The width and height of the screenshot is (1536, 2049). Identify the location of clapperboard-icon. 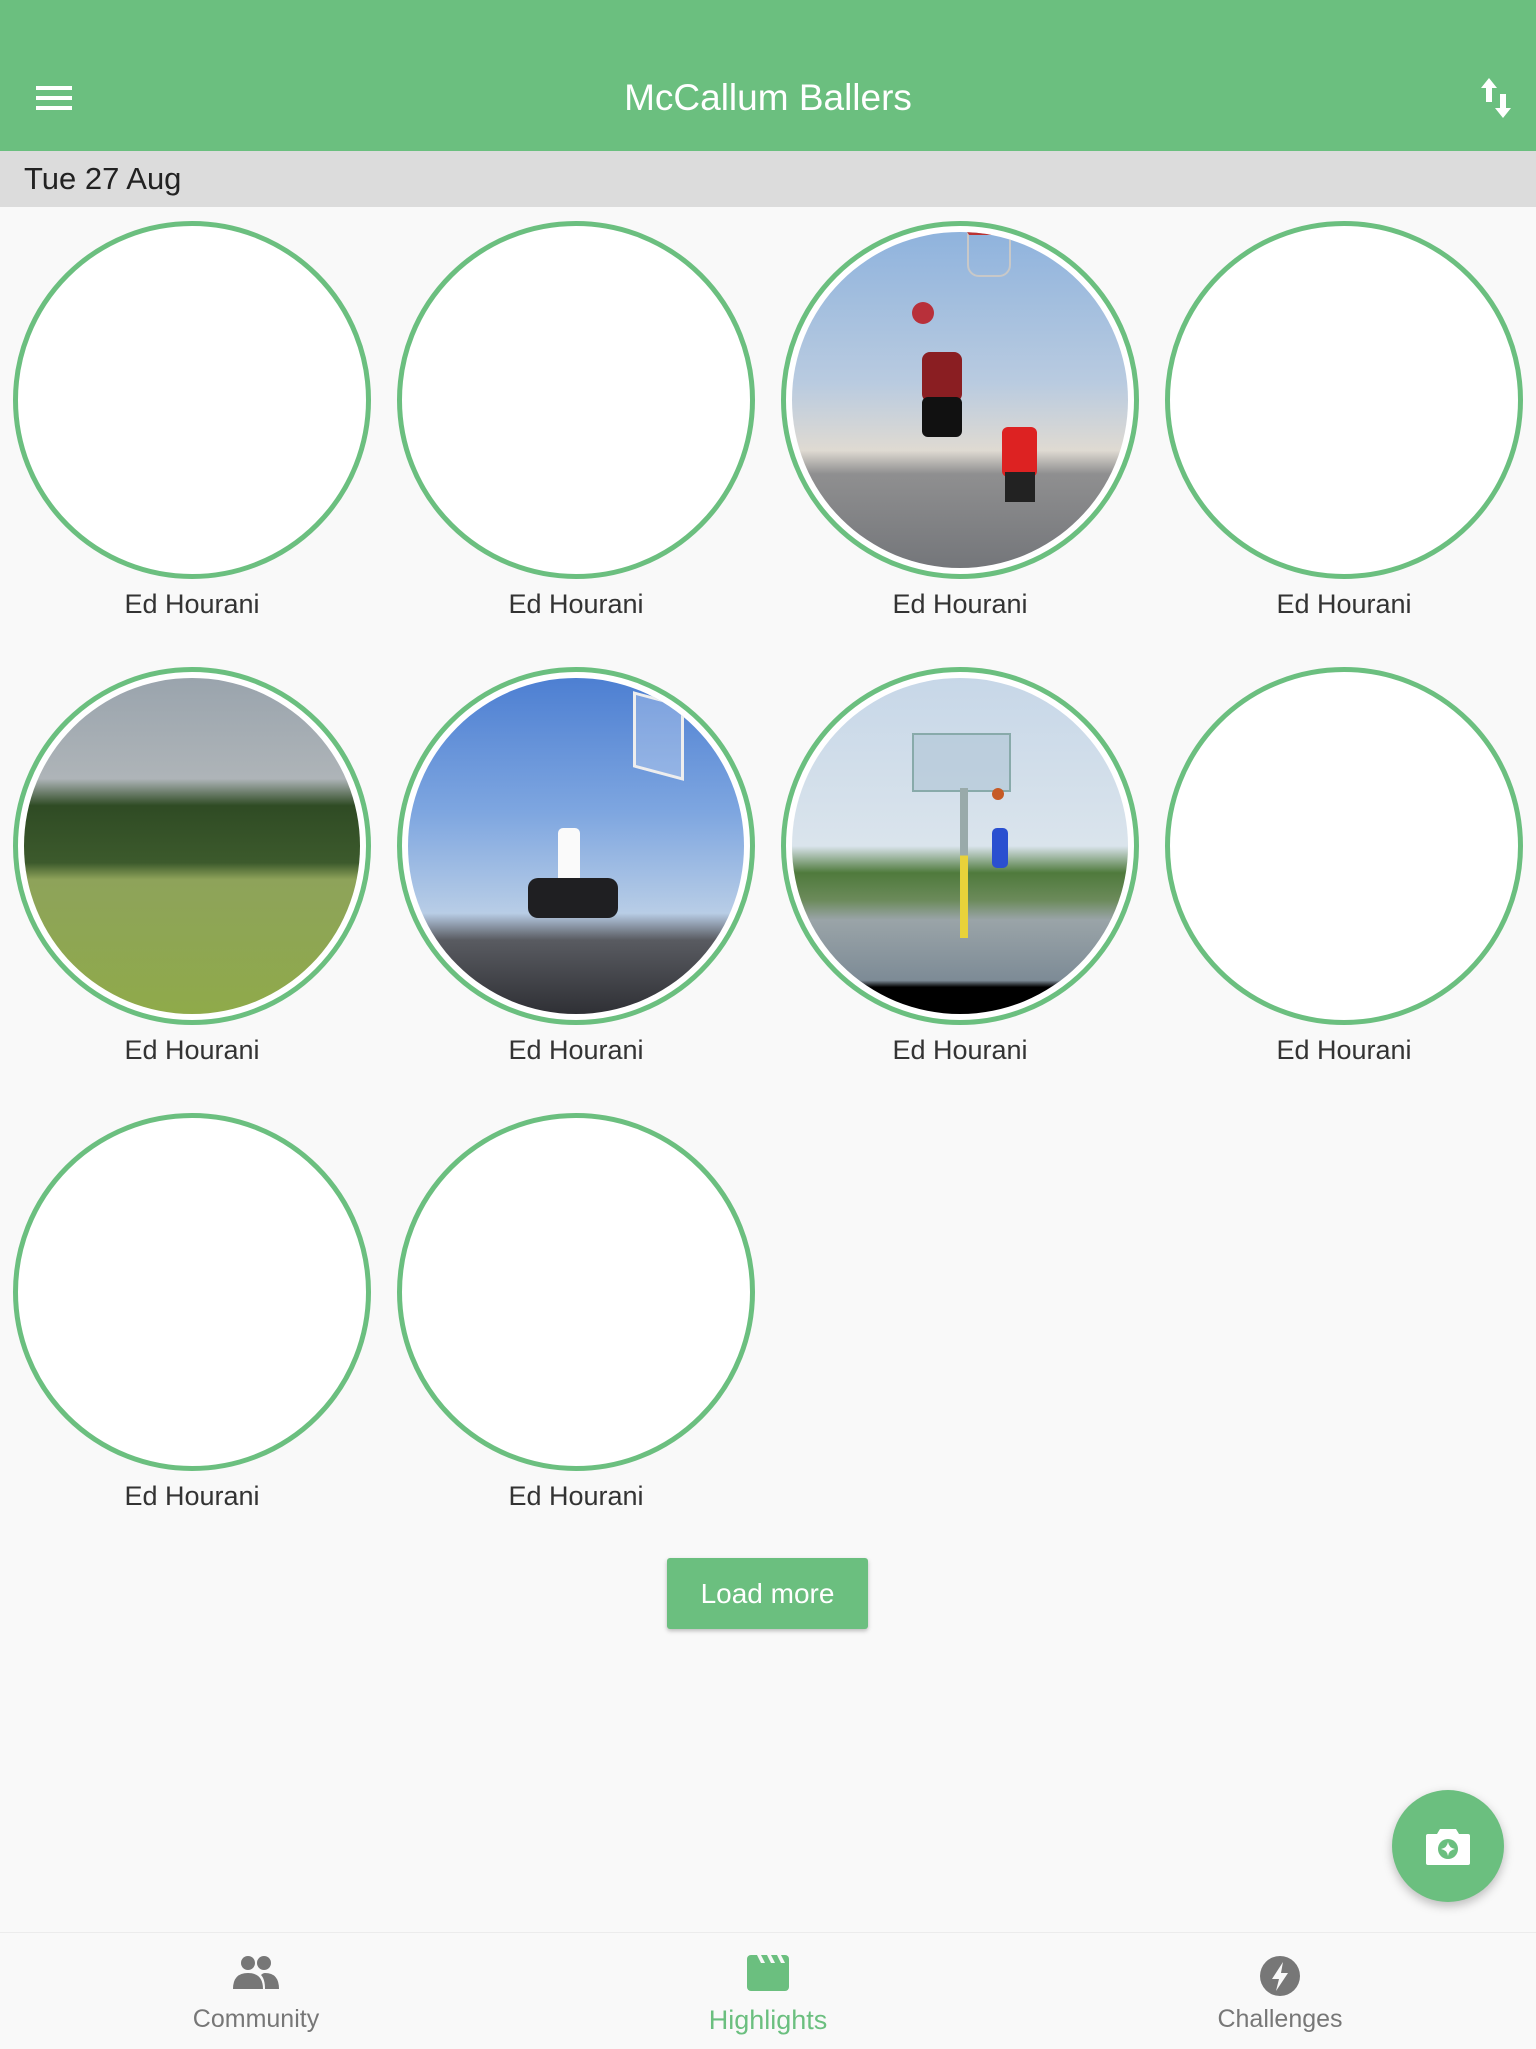
(768, 1973).